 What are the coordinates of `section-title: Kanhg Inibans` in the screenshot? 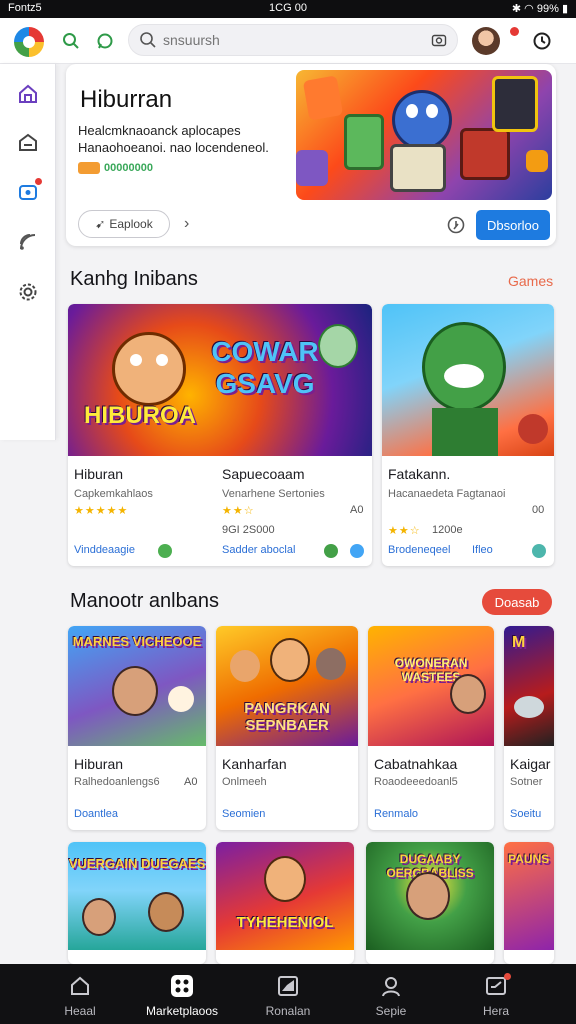 It's located at (134, 279).